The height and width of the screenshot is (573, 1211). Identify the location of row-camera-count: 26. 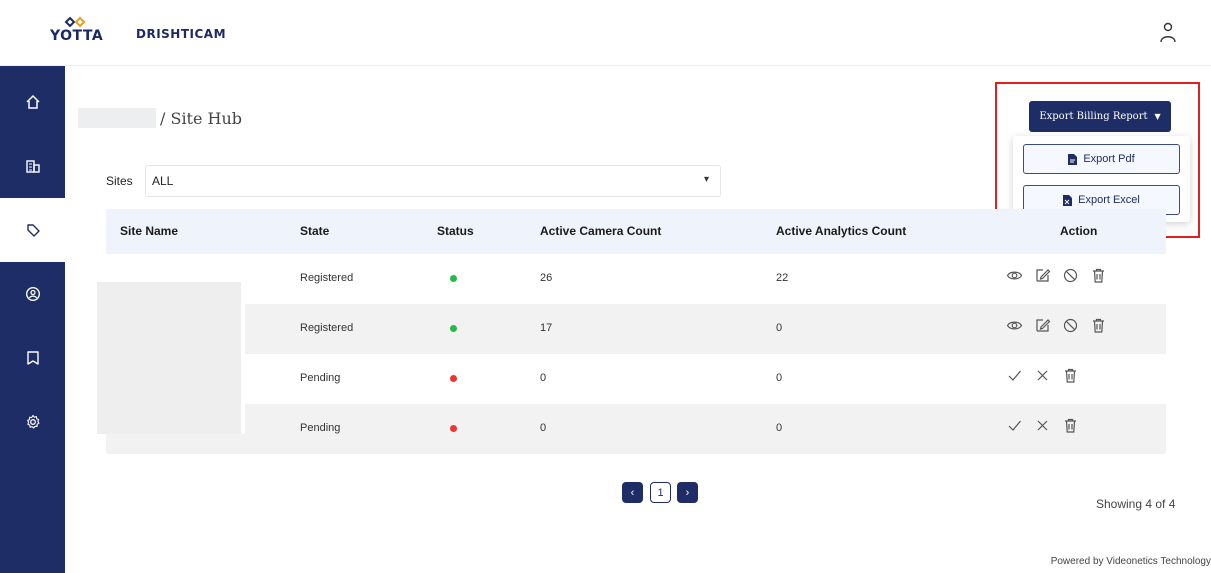
(546, 278).